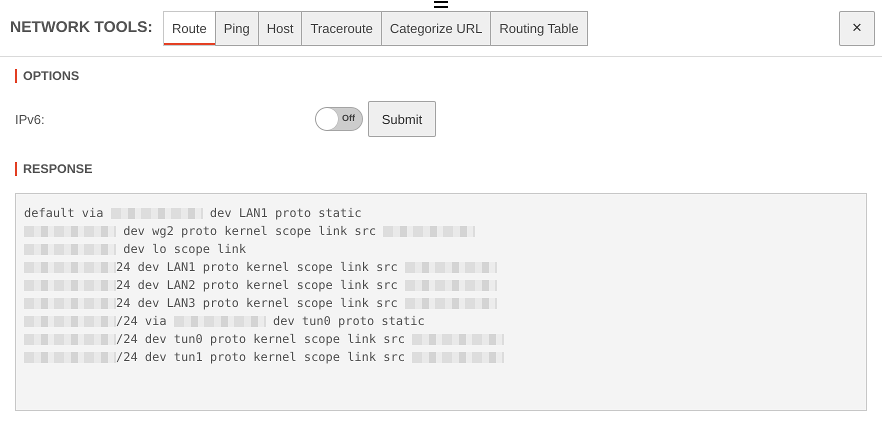 Image resolution: width=882 pixels, height=425 pixels. I want to click on tools-title: NETWORK TOOLS:, so click(82, 28).